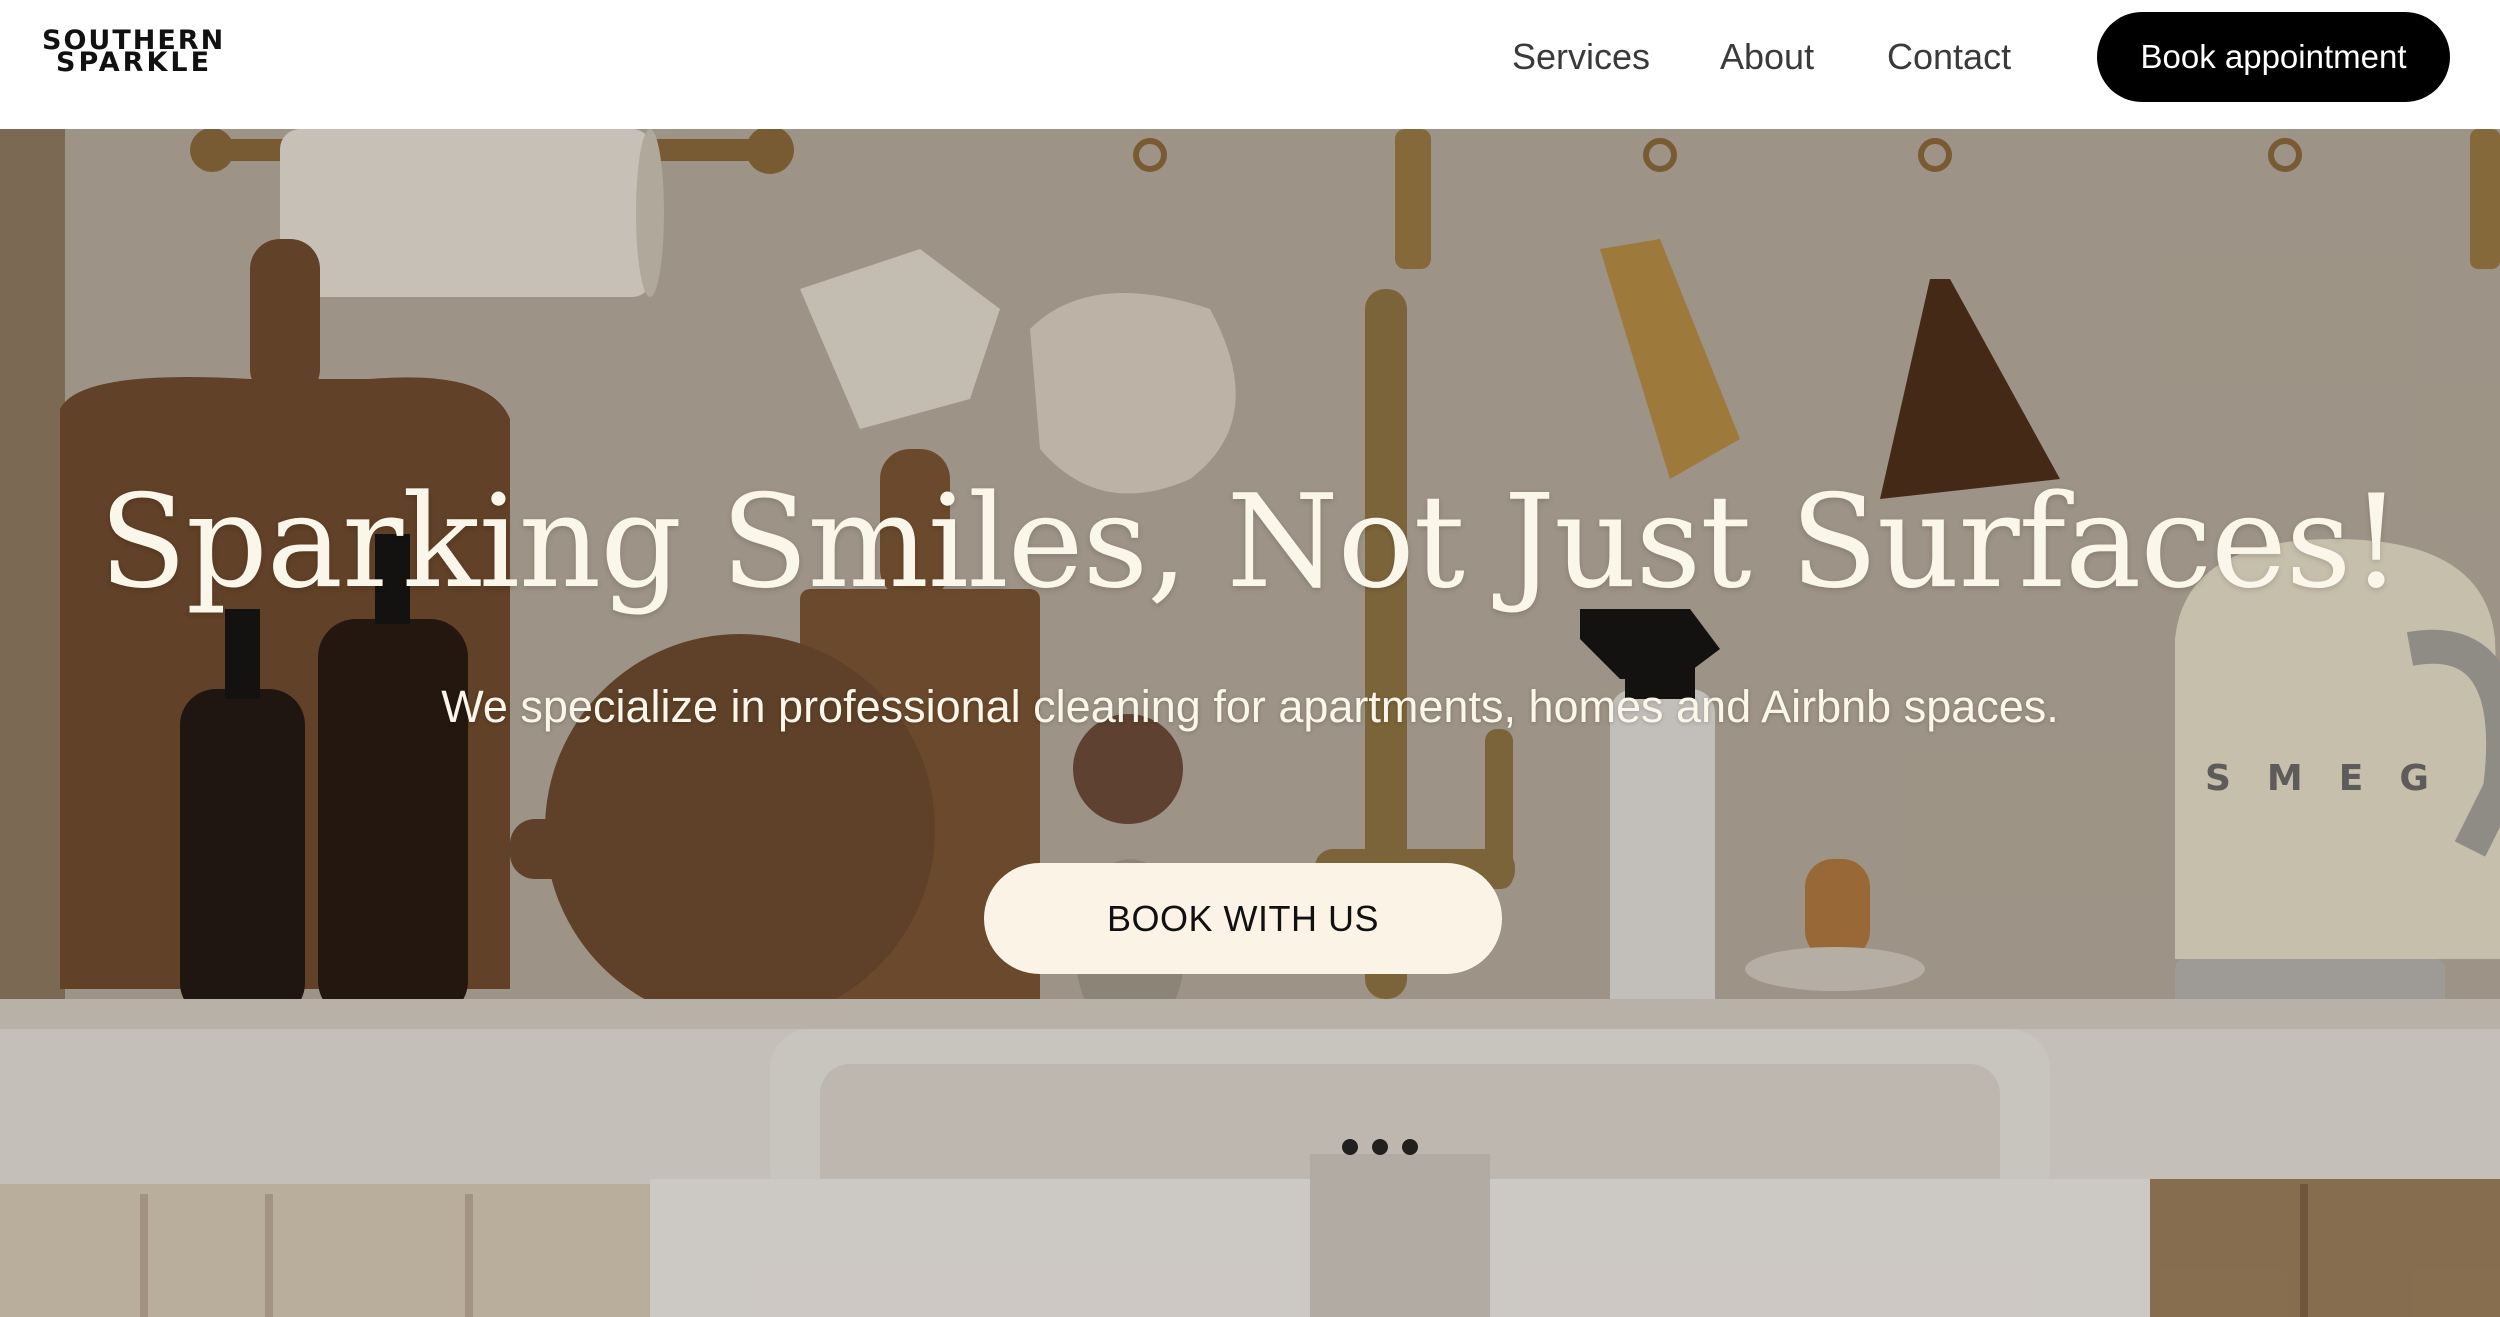 This screenshot has height=1317, width=2500. What do you see at coordinates (1250, 542) in the screenshot?
I see `hero-title: Sparking Smiles, Not Just Surfaces!` at bounding box center [1250, 542].